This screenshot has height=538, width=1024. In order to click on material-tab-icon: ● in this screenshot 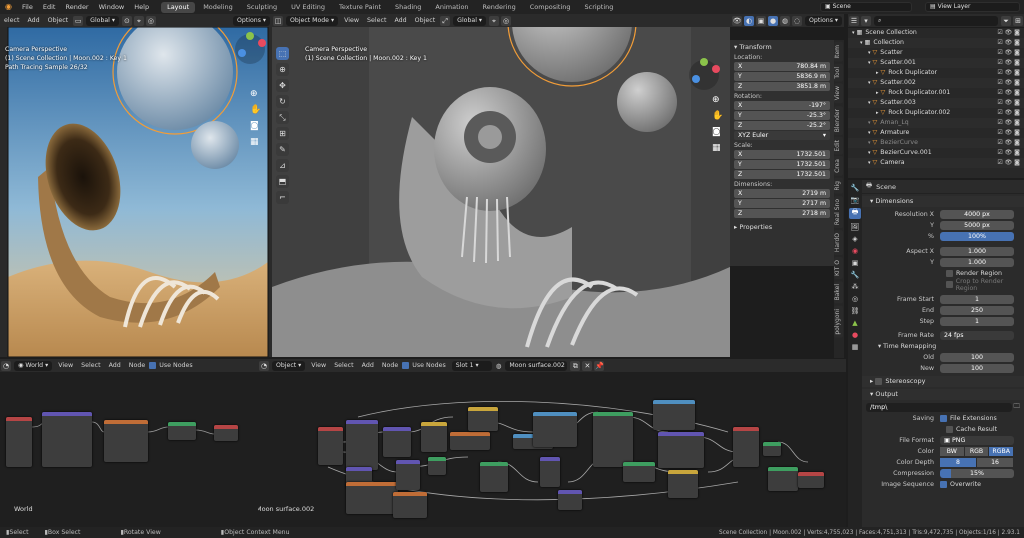, I will do `click(855, 335)`.